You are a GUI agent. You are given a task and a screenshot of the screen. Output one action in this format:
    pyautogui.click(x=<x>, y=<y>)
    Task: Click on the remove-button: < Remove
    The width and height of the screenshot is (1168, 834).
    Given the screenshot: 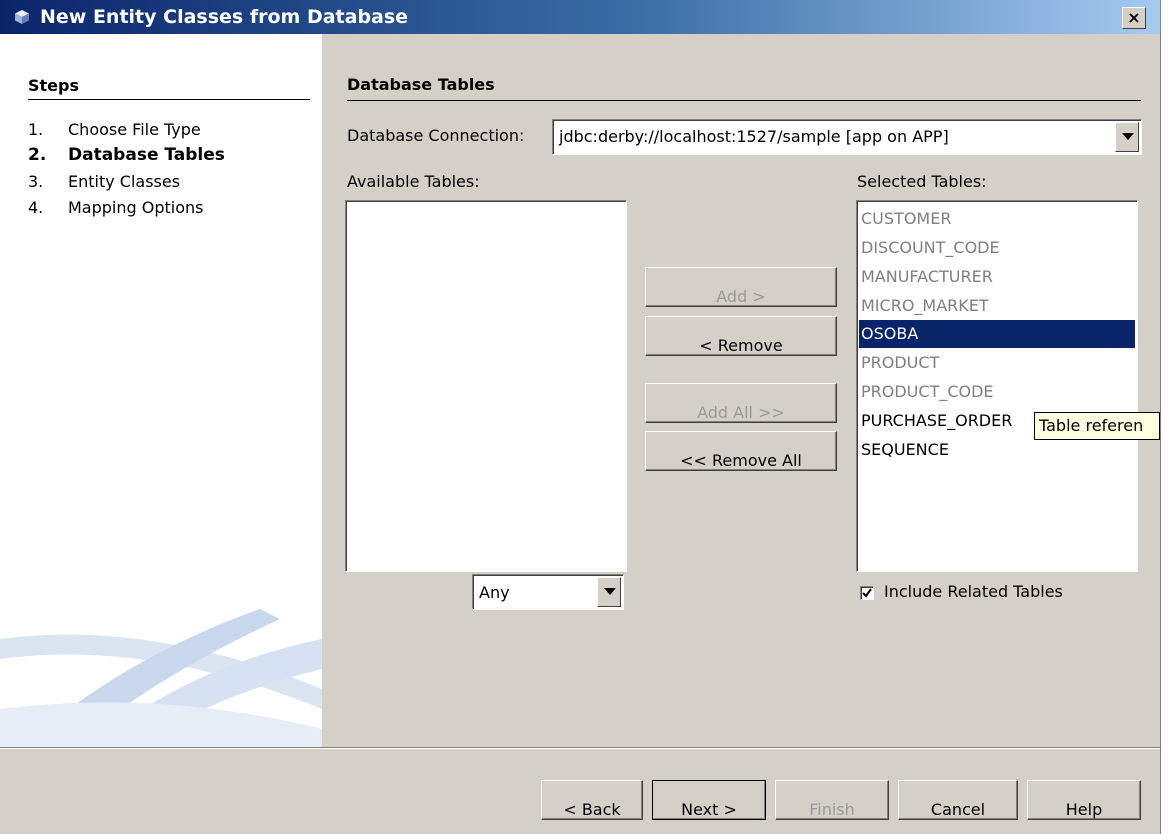 What is the action you would take?
    pyautogui.click(x=741, y=336)
    